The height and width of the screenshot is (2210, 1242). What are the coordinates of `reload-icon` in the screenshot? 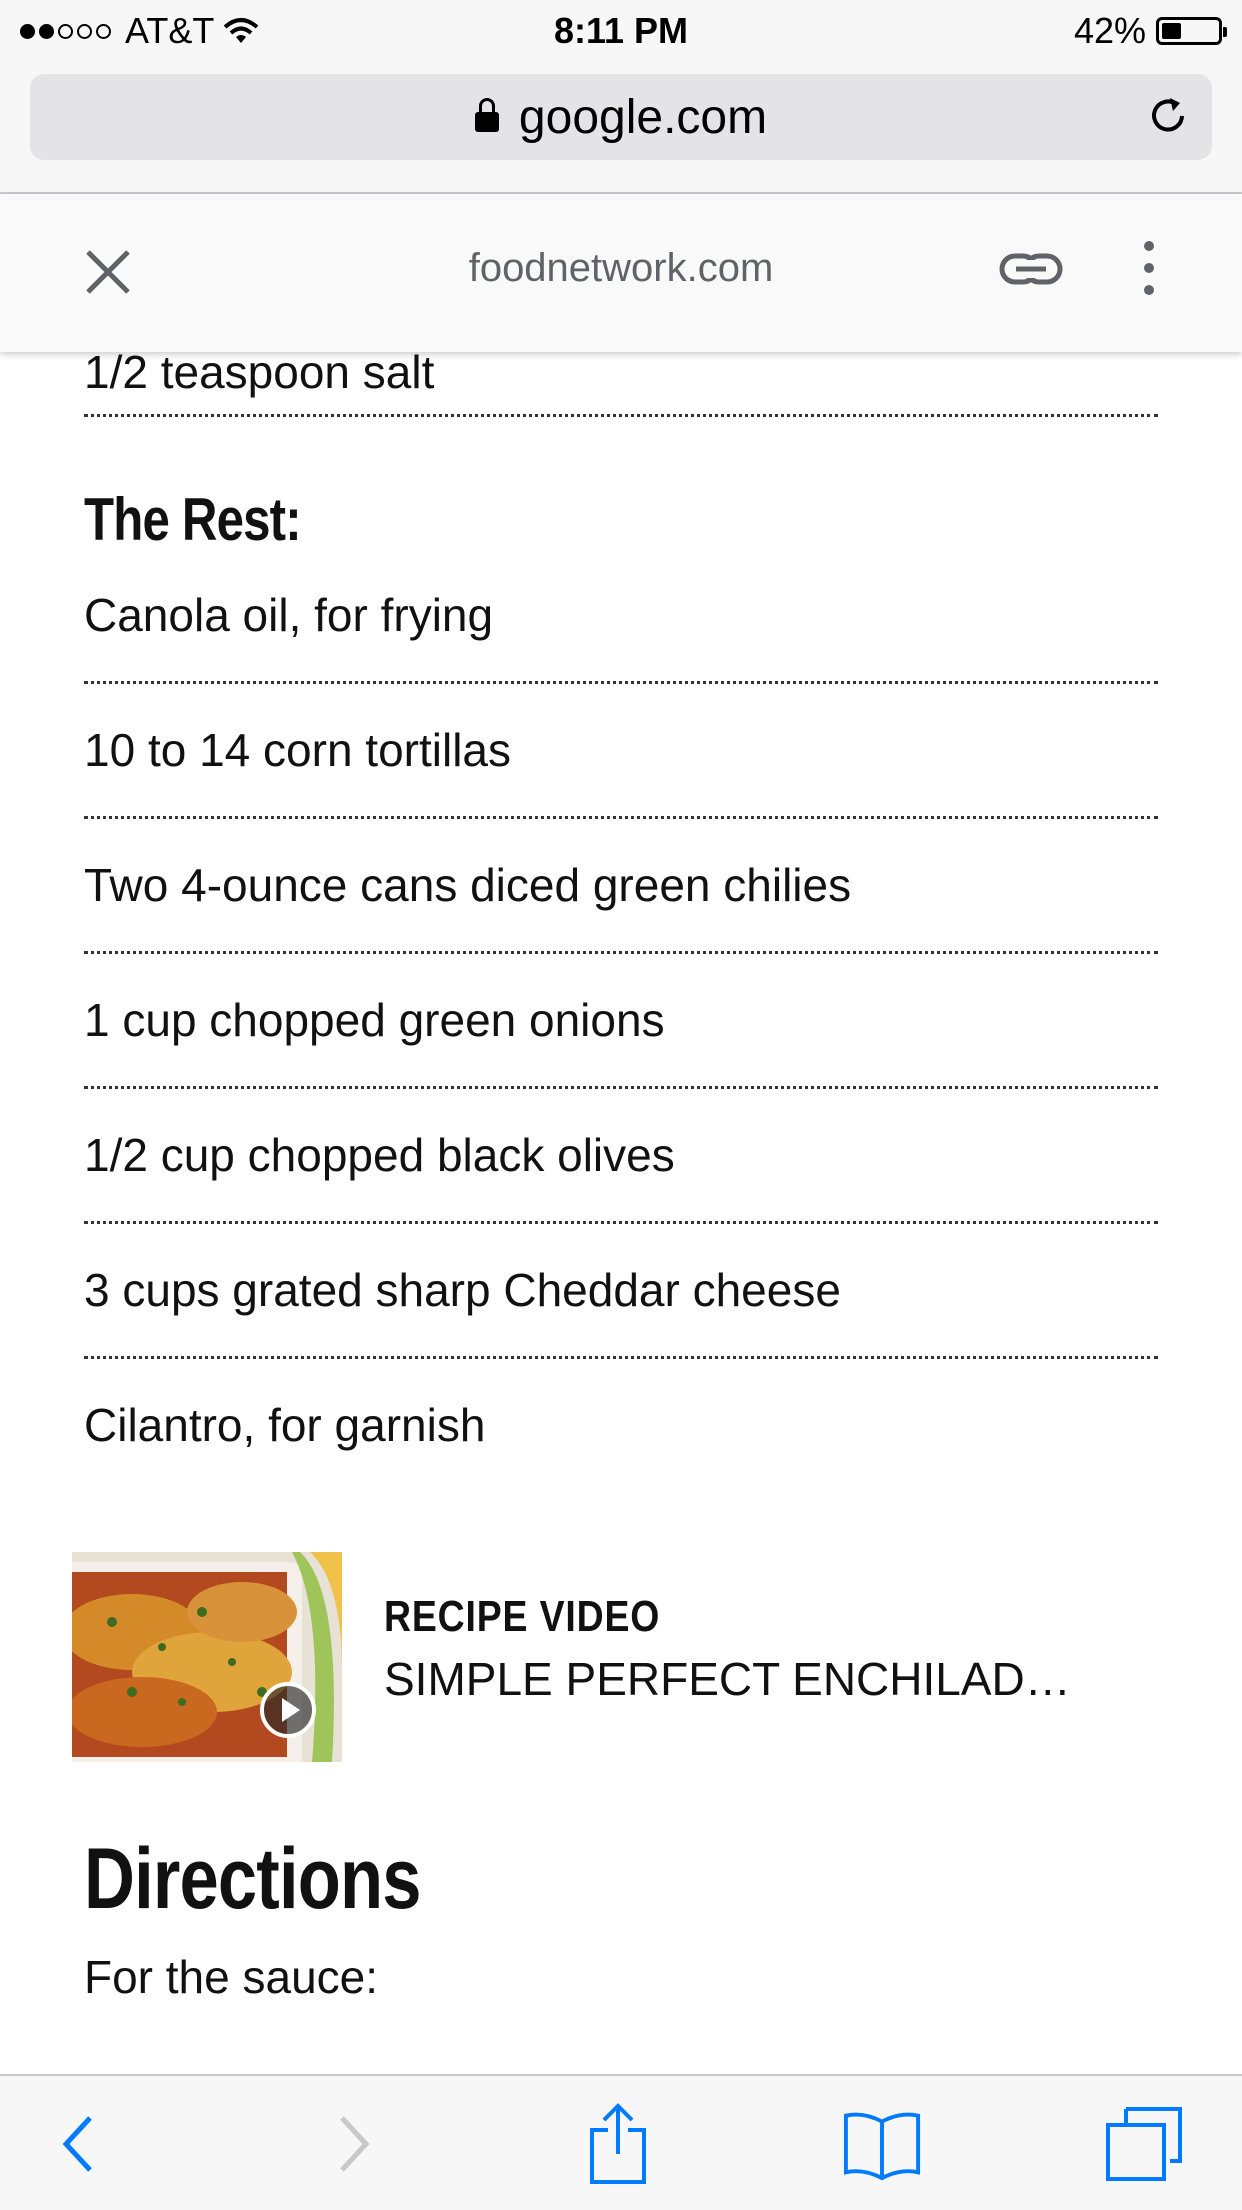 It's located at (1168, 116).